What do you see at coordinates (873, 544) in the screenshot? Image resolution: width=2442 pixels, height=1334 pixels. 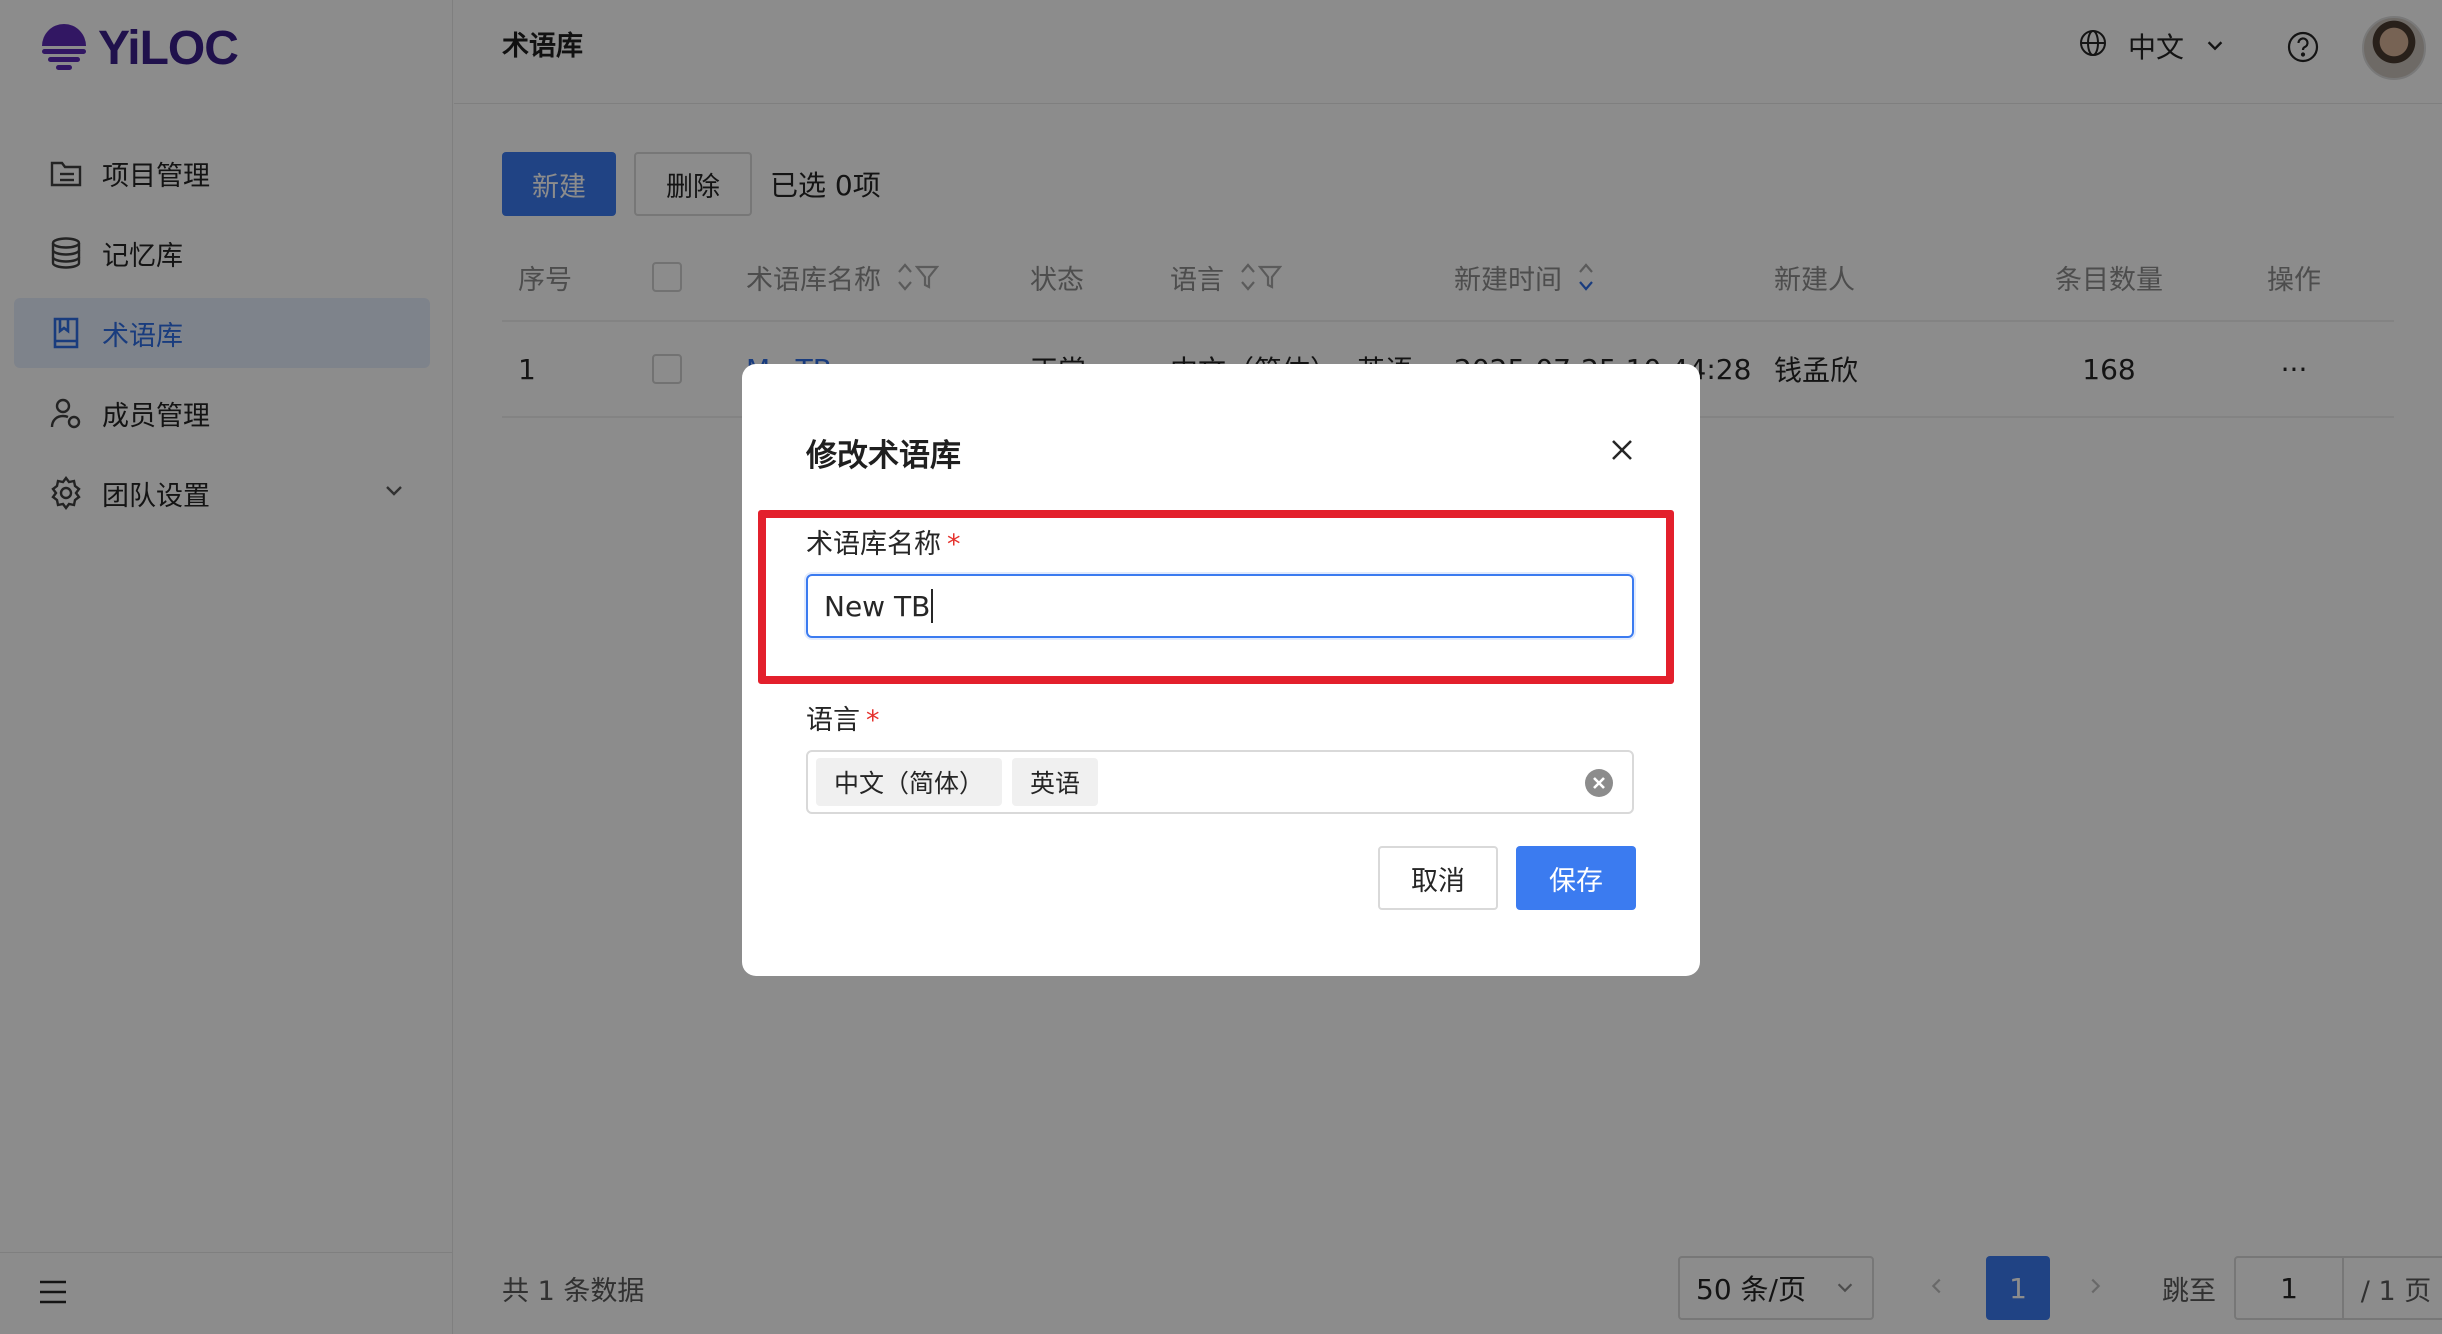 I see `name-label-text: 术语库名称` at bounding box center [873, 544].